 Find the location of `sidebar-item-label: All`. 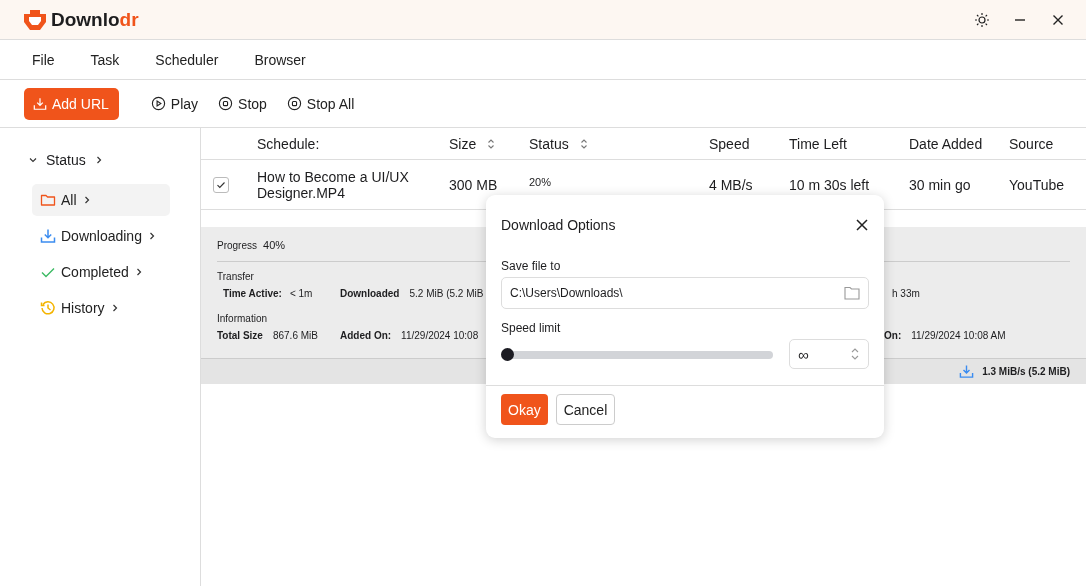

sidebar-item-label: All is located at coordinates (69, 200).